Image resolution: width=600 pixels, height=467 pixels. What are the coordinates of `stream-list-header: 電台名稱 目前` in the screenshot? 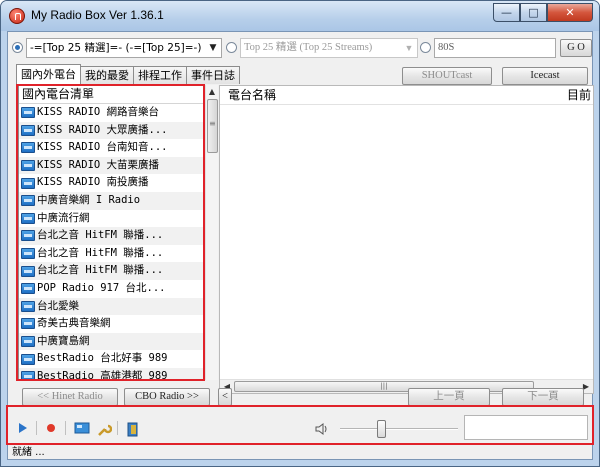 It's located at (406, 95).